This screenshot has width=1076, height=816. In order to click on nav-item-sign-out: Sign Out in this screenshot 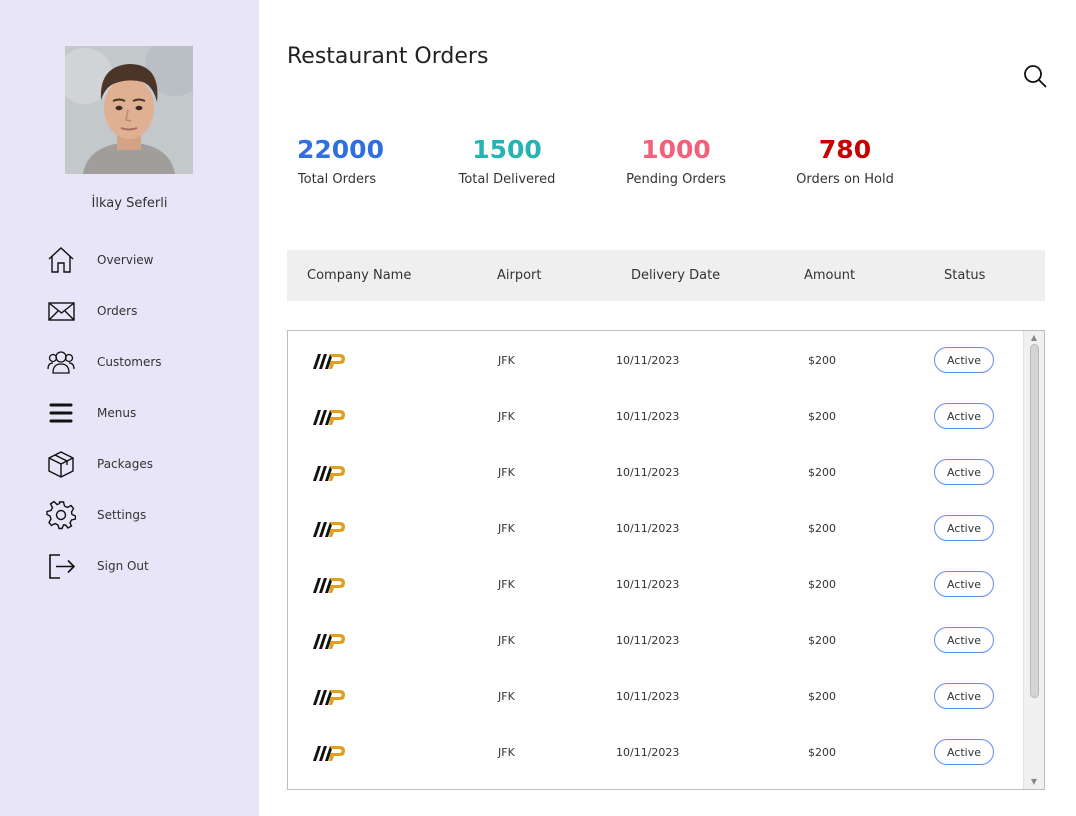, I will do `click(141, 566)`.